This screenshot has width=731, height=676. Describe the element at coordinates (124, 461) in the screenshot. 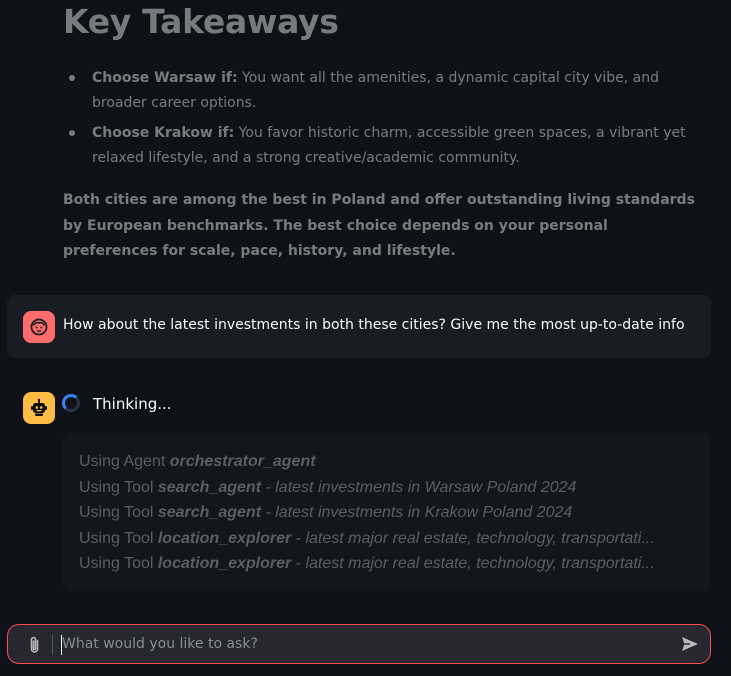

I see `step-prefix: Using Agent` at that location.